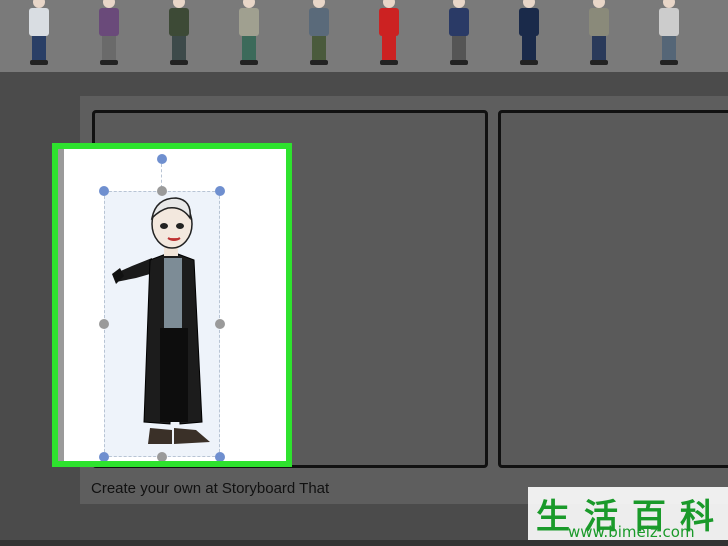 The width and height of the screenshot is (728, 546). I want to click on bottom-bar, so click(364, 543).